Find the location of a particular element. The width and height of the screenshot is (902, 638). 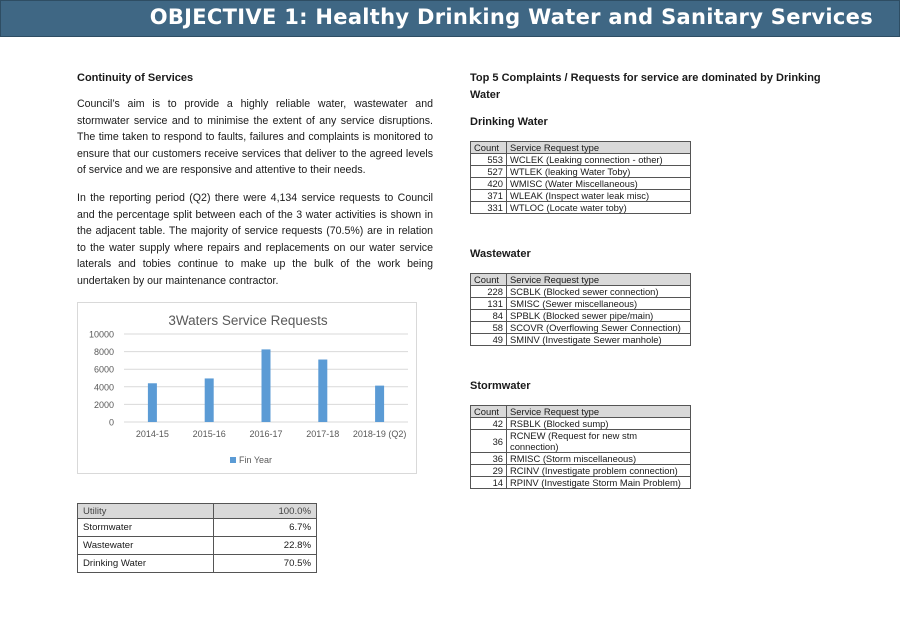

table-row: 58 SCOVR (Overflowing Sewer Connection) is located at coordinates (580, 327).